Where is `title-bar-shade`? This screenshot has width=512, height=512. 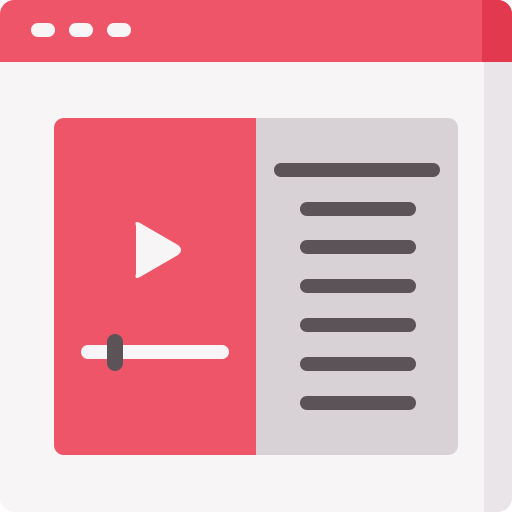
title-bar-shade is located at coordinates (497, 31).